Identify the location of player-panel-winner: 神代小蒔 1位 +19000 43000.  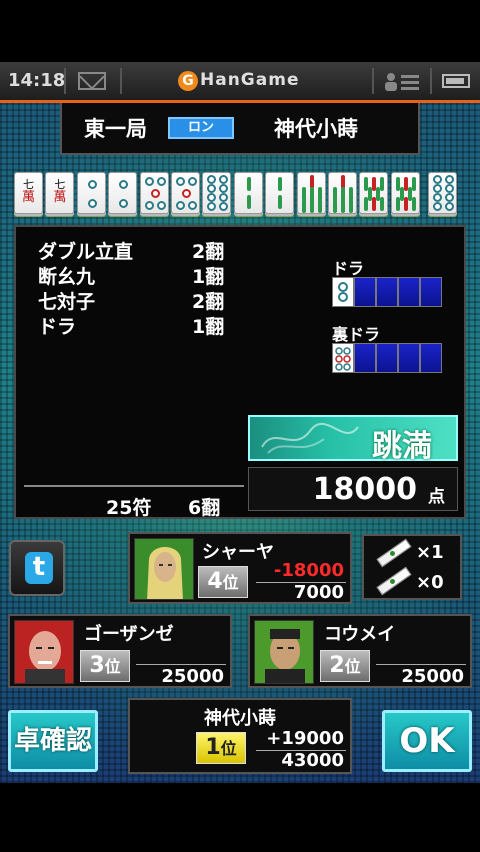
(240, 736).